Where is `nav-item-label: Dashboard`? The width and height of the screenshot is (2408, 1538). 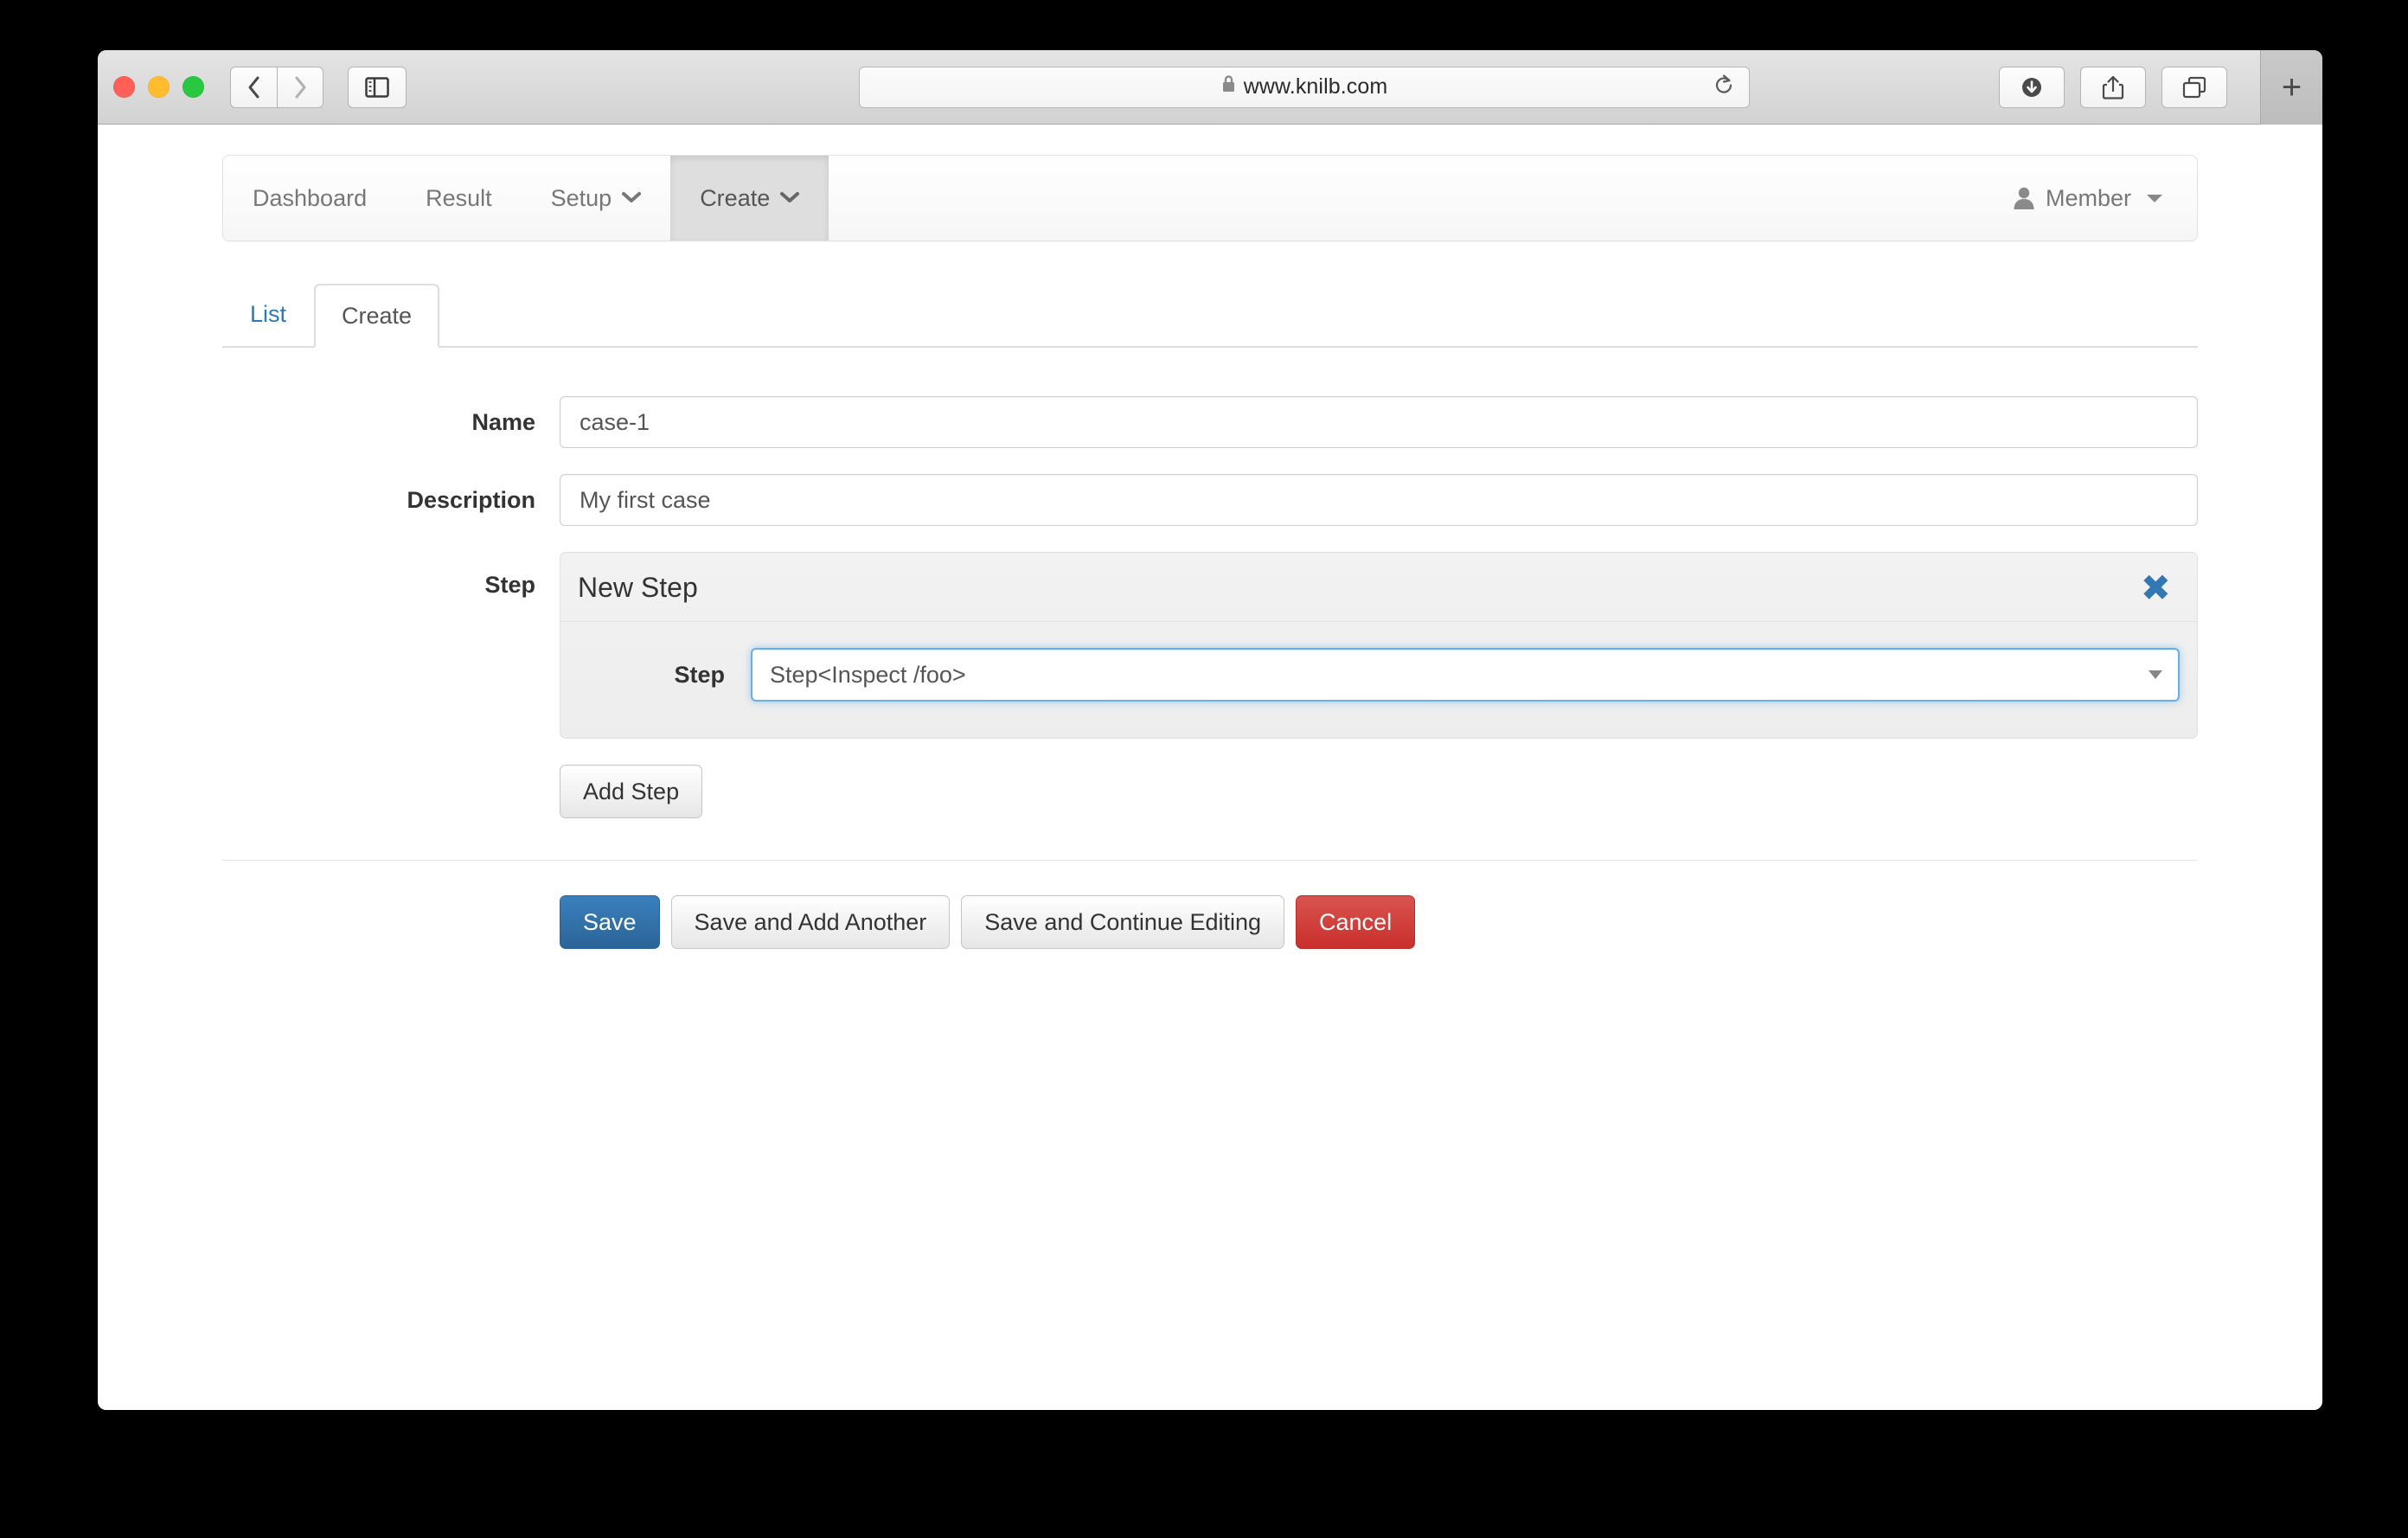 nav-item-label: Dashboard is located at coordinates (310, 197).